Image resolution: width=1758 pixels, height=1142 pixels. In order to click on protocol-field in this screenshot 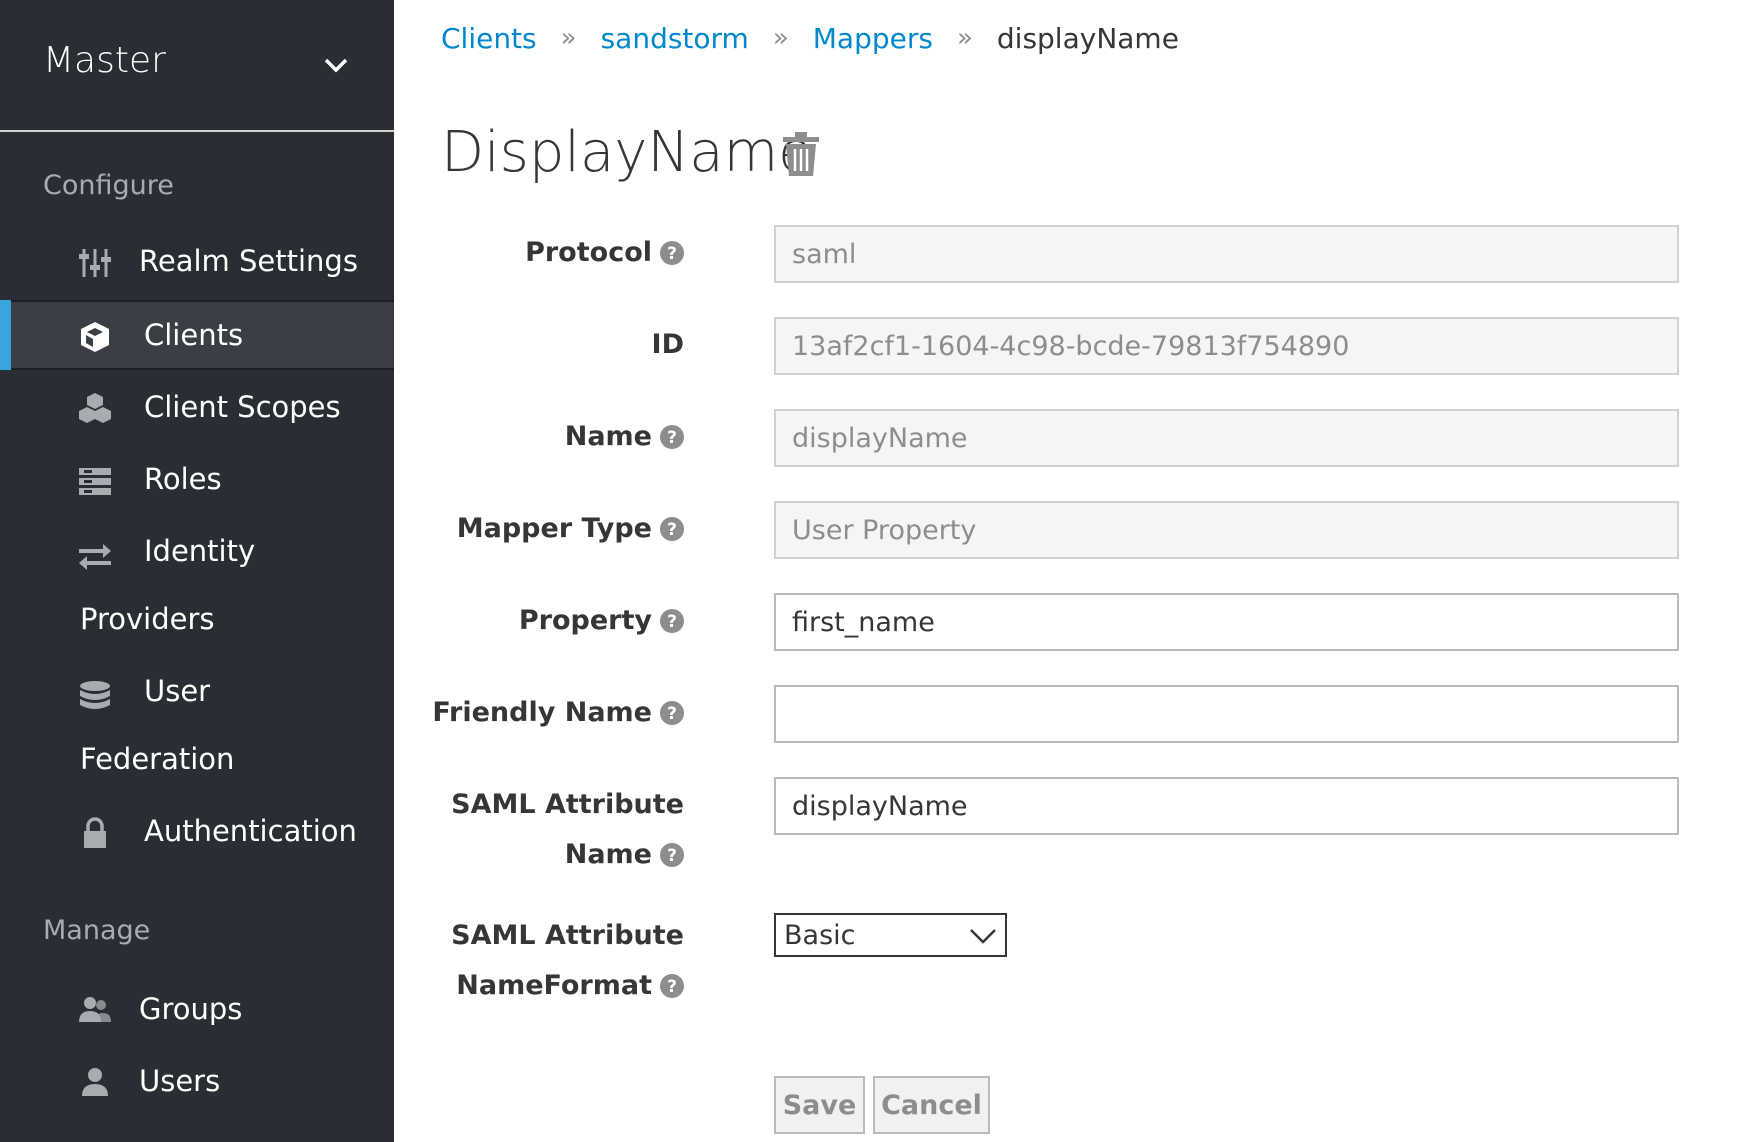, I will do `click(1226, 254)`.